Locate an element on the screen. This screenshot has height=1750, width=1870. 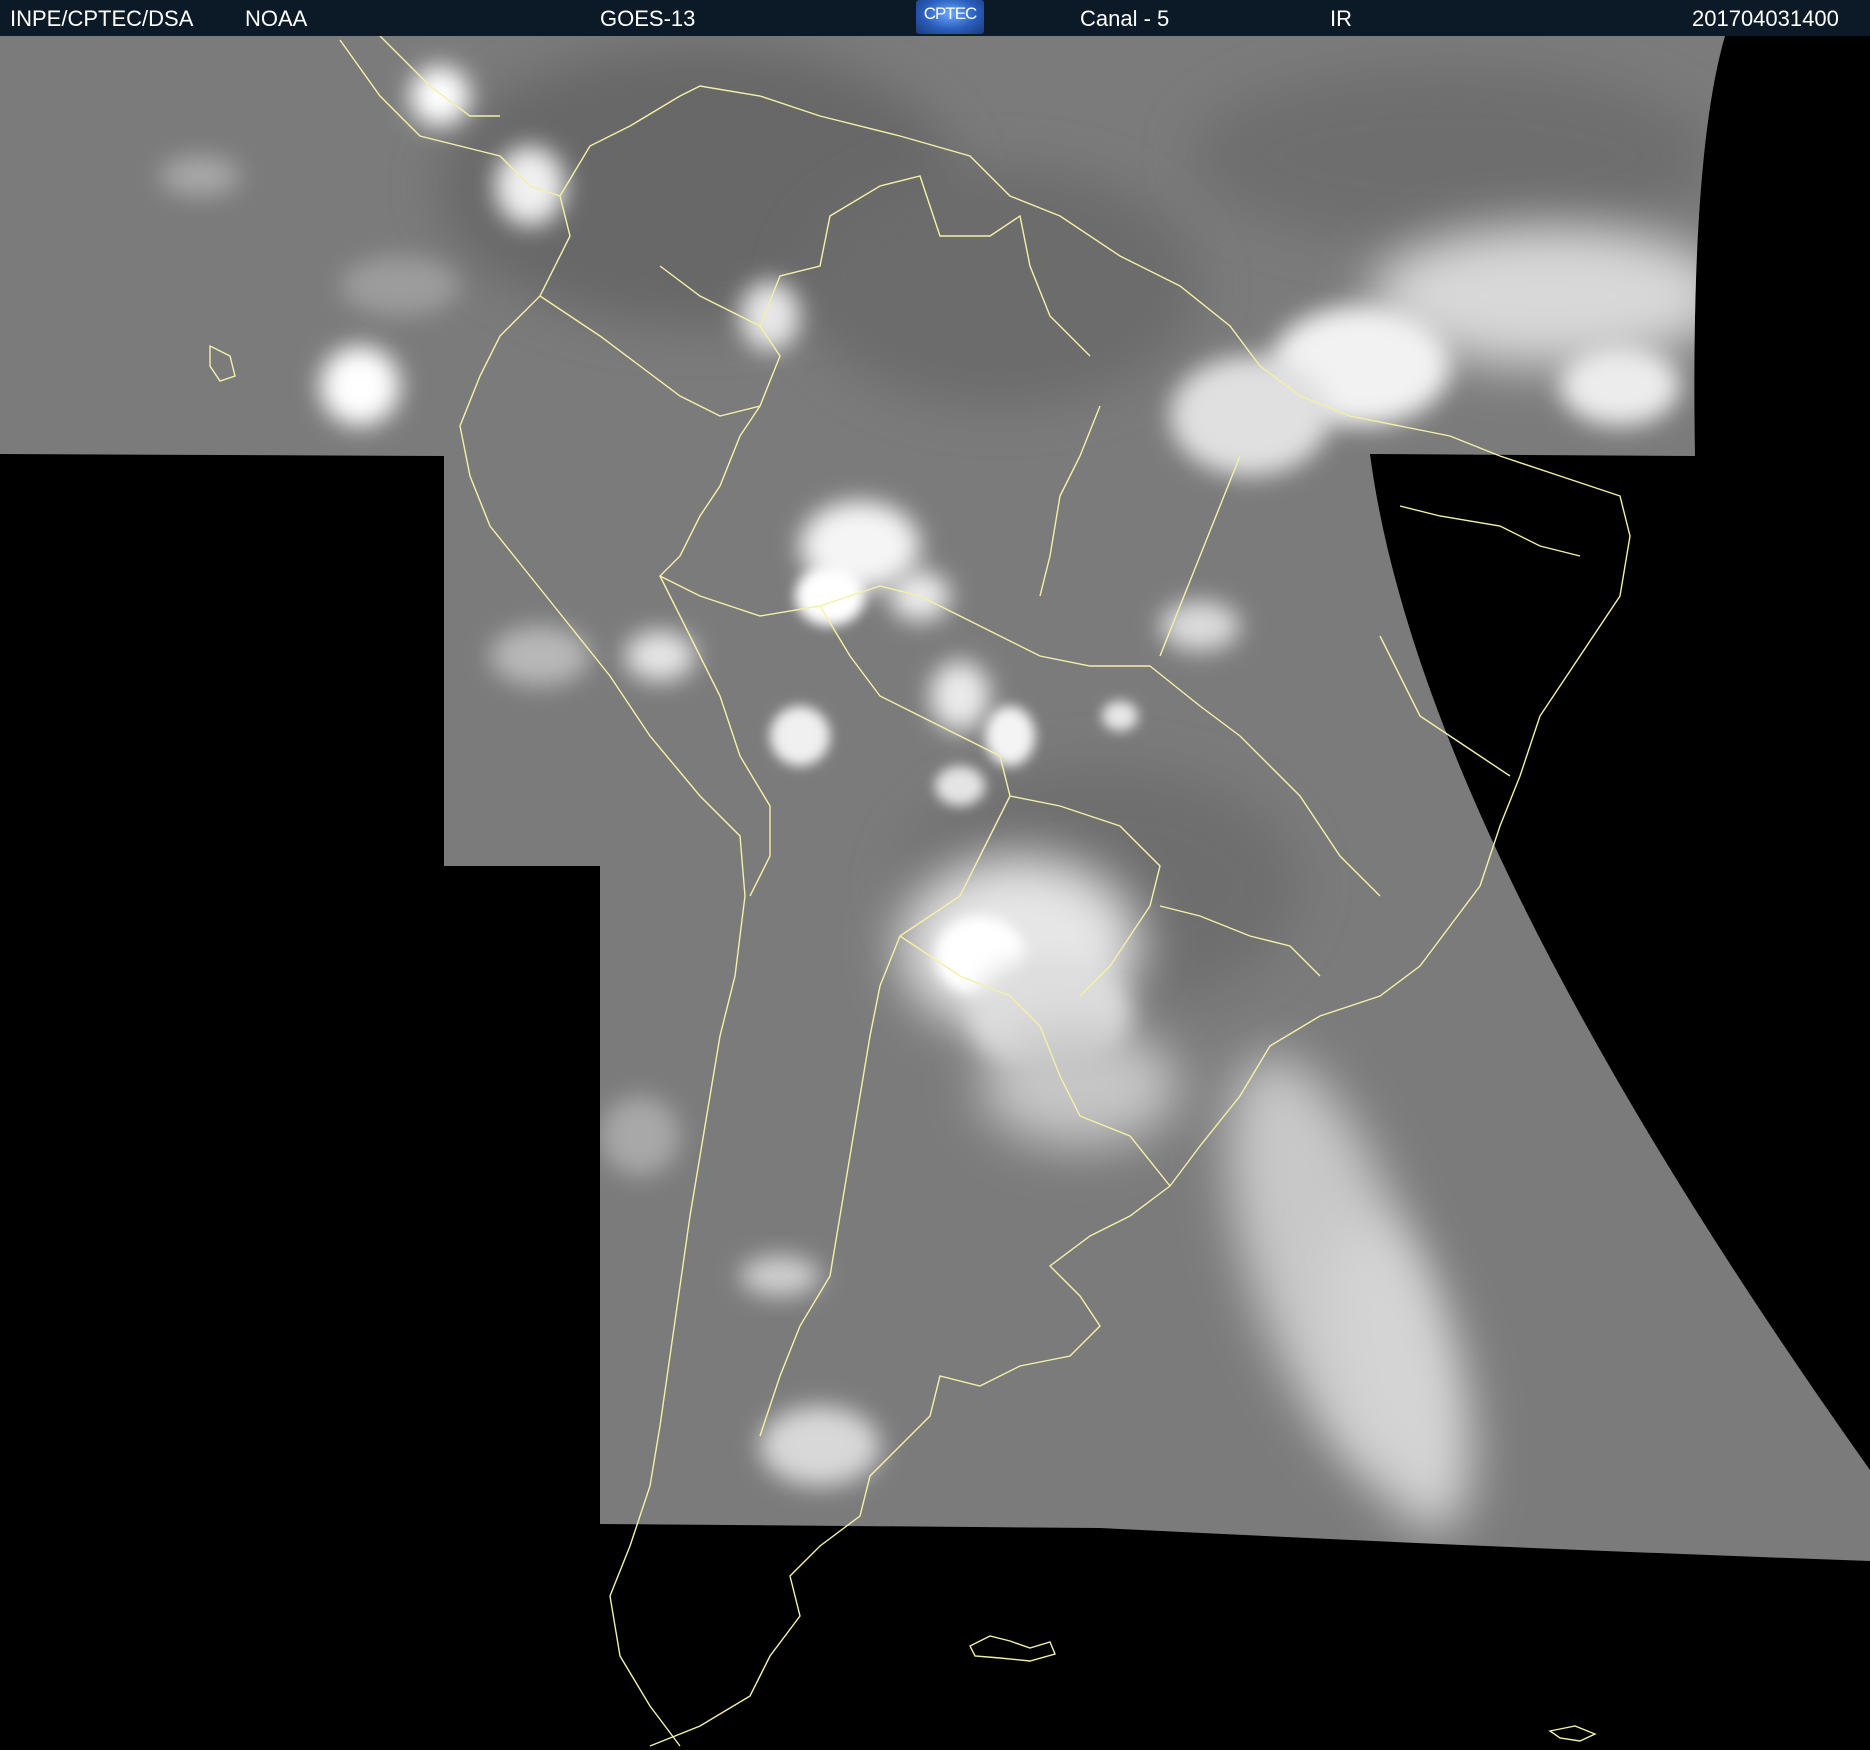
cptec-logo: CPTEC is located at coordinates (950, 17).